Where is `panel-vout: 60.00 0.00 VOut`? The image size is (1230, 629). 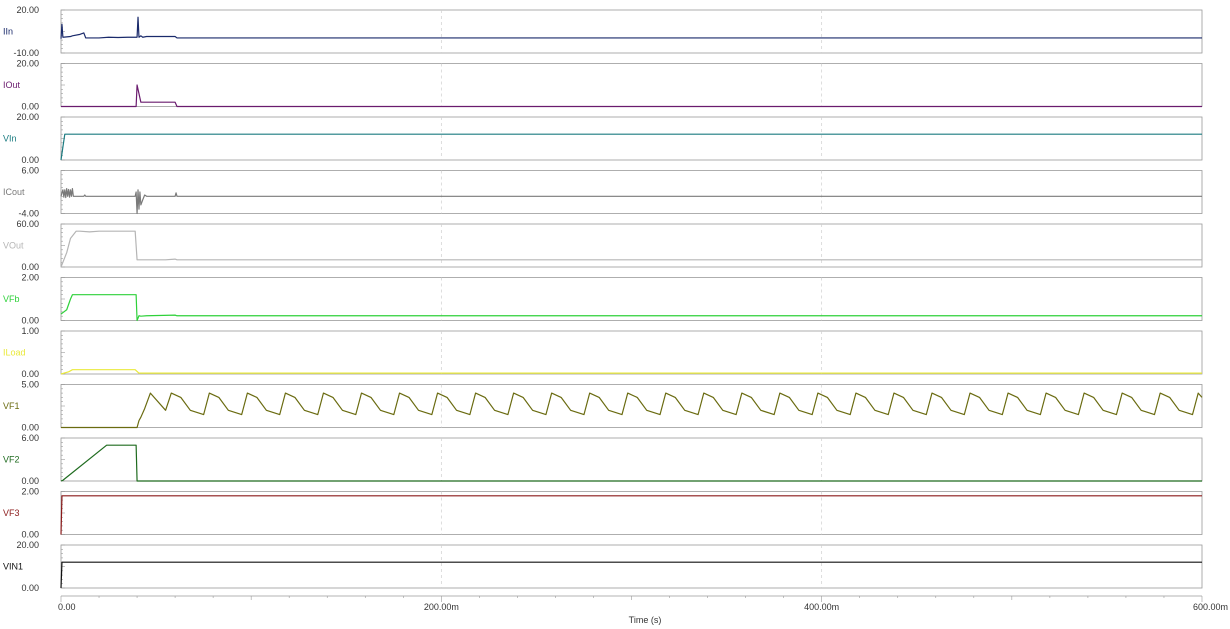 panel-vout: 60.00 0.00 VOut is located at coordinates (603, 245).